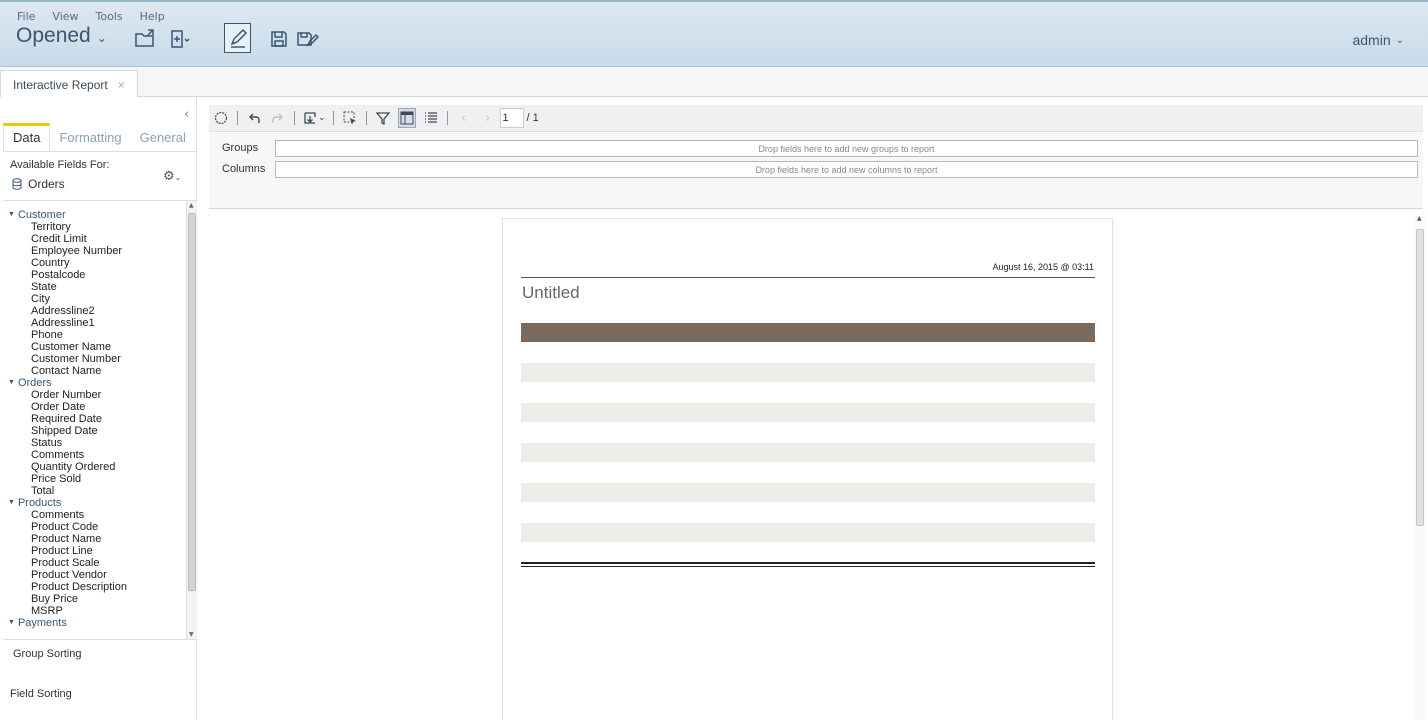  I want to click on group-sorting-section: Group Sorting, so click(47, 654).